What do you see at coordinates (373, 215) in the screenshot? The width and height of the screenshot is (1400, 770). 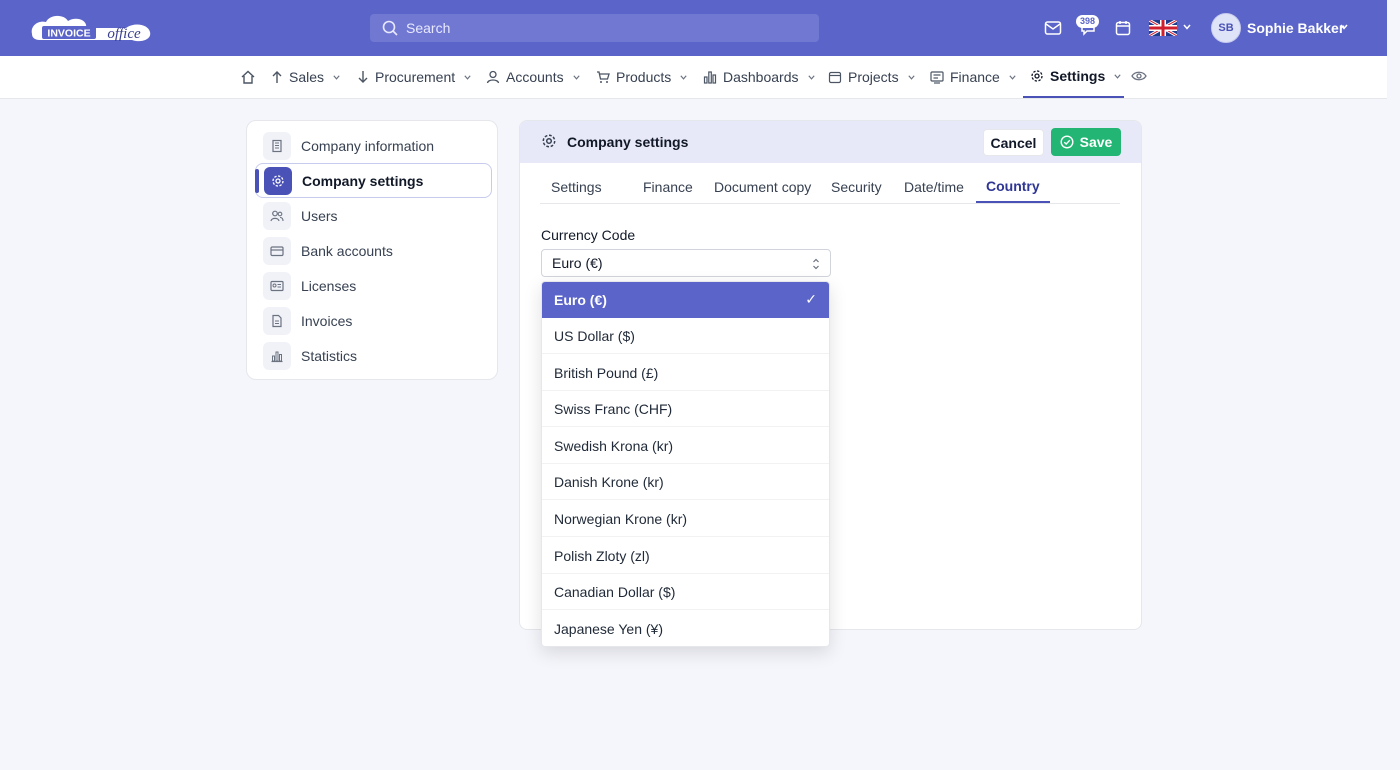 I see `sidebar-item-users: Users` at bounding box center [373, 215].